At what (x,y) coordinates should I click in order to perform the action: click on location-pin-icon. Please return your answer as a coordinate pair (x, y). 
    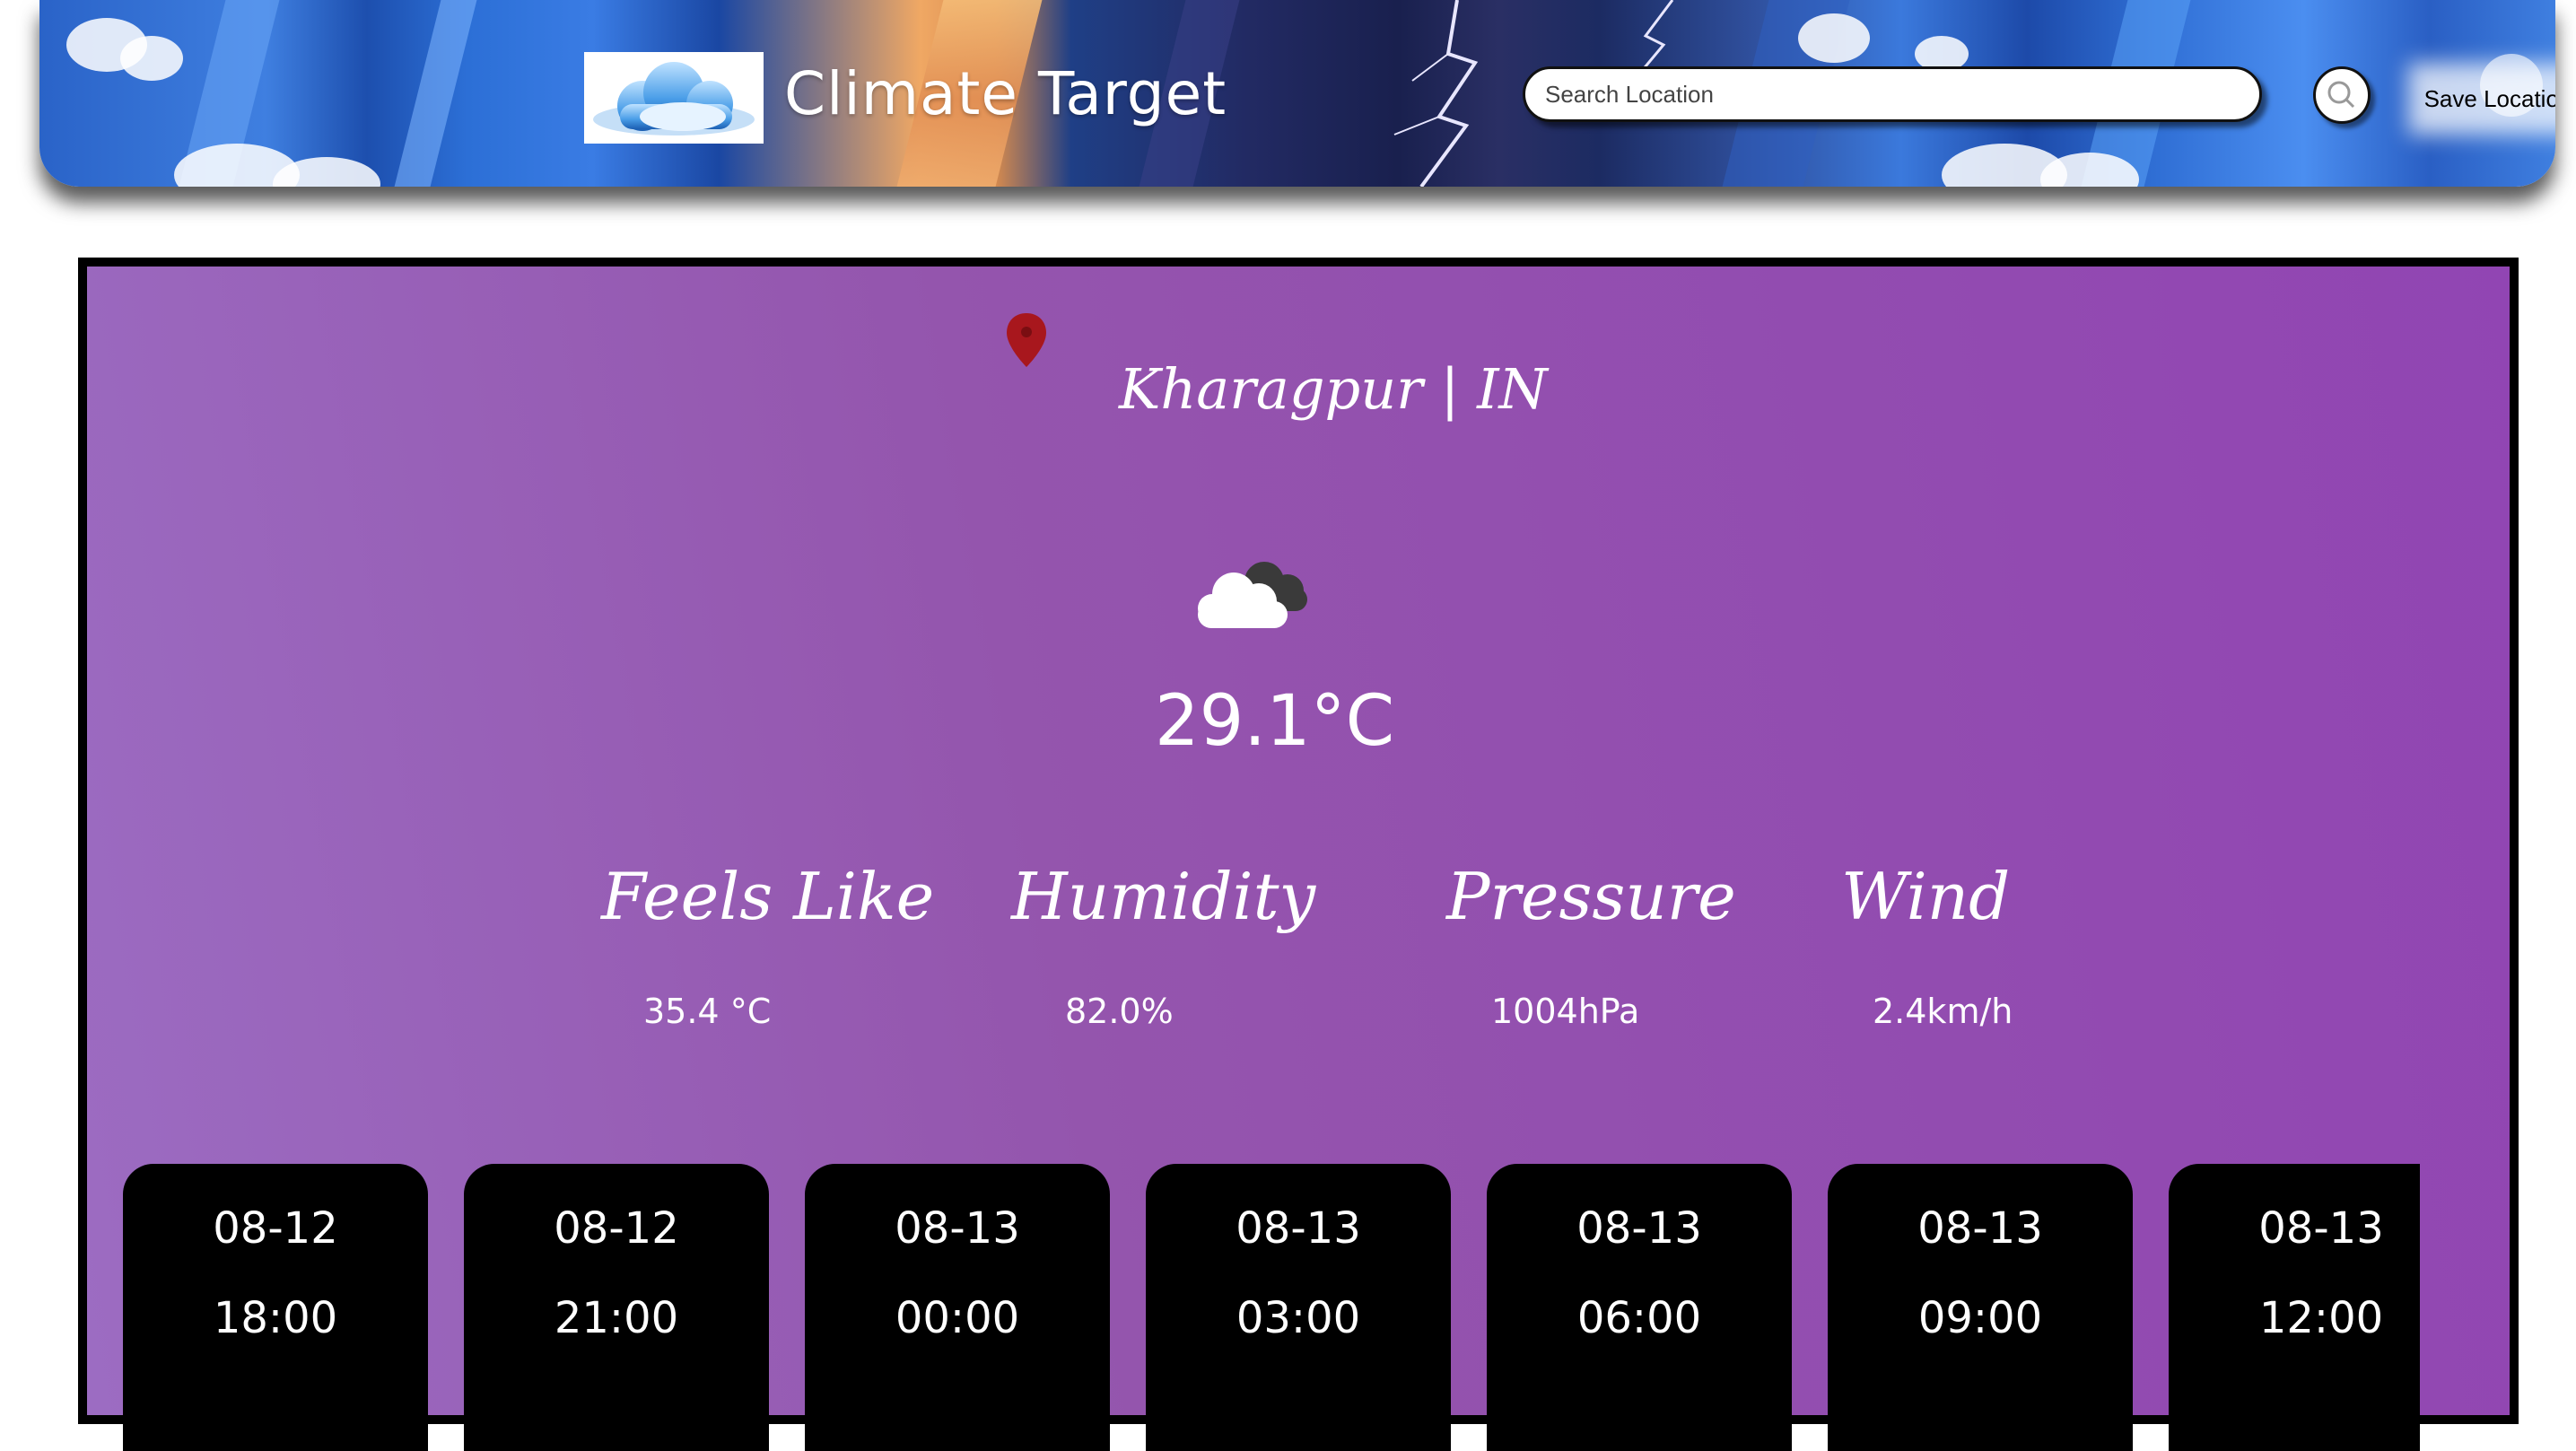
    Looking at the image, I should click on (1027, 340).